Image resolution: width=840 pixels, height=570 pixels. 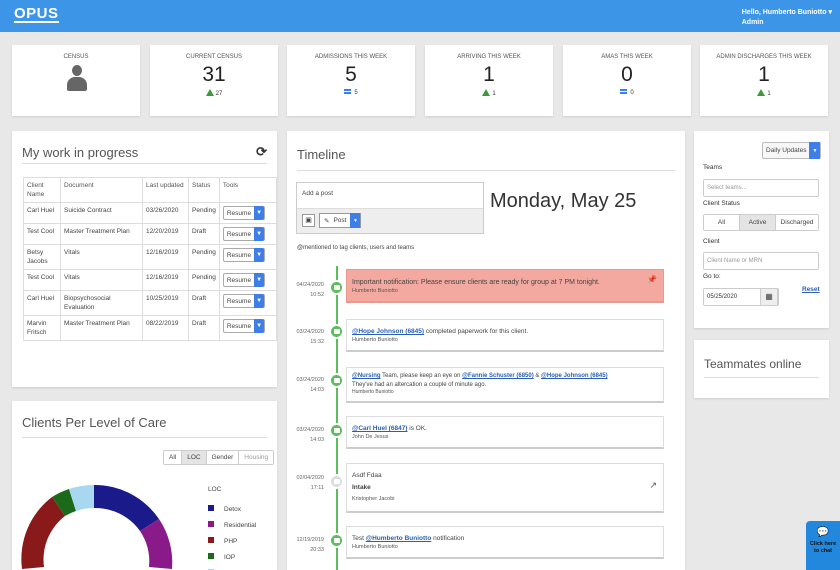 What do you see at coordinates (232, 568) in the screenshot?
I see `legend-item: OP` at bounding box center [232, 568].